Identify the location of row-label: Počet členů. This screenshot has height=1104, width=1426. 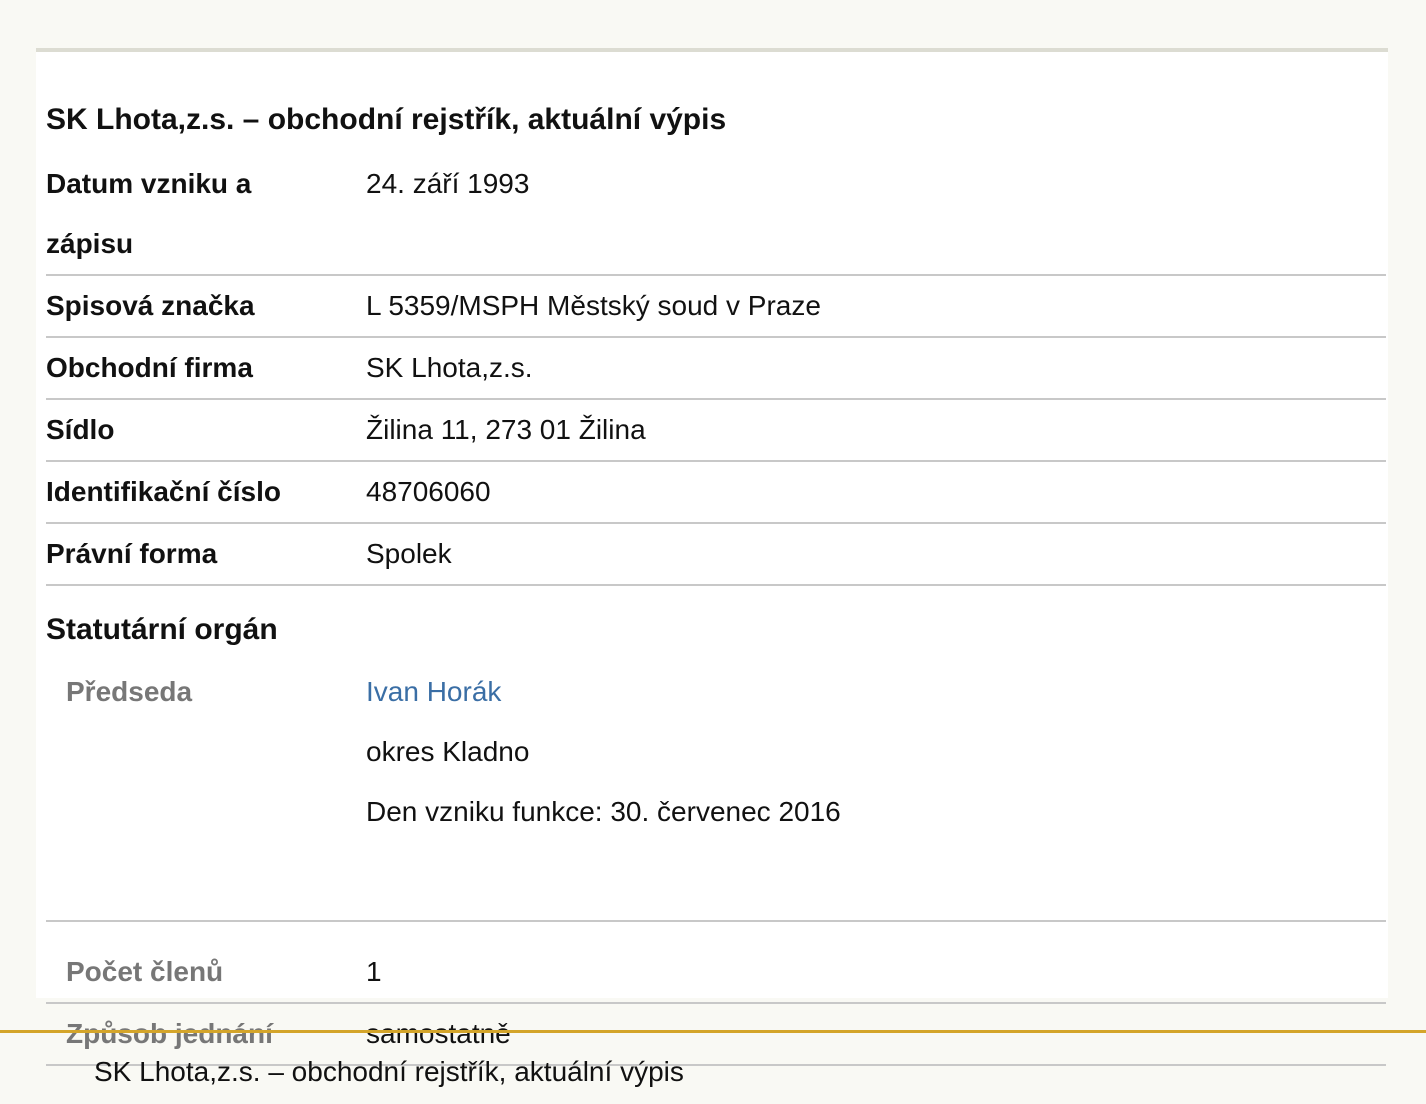
(145, 971).